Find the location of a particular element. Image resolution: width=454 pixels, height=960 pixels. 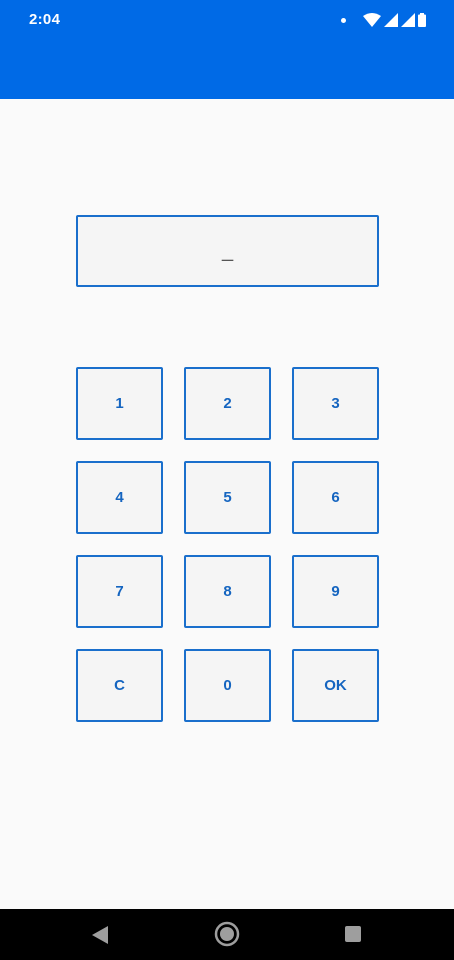

recents-icon is located at coordinates (353, 934).